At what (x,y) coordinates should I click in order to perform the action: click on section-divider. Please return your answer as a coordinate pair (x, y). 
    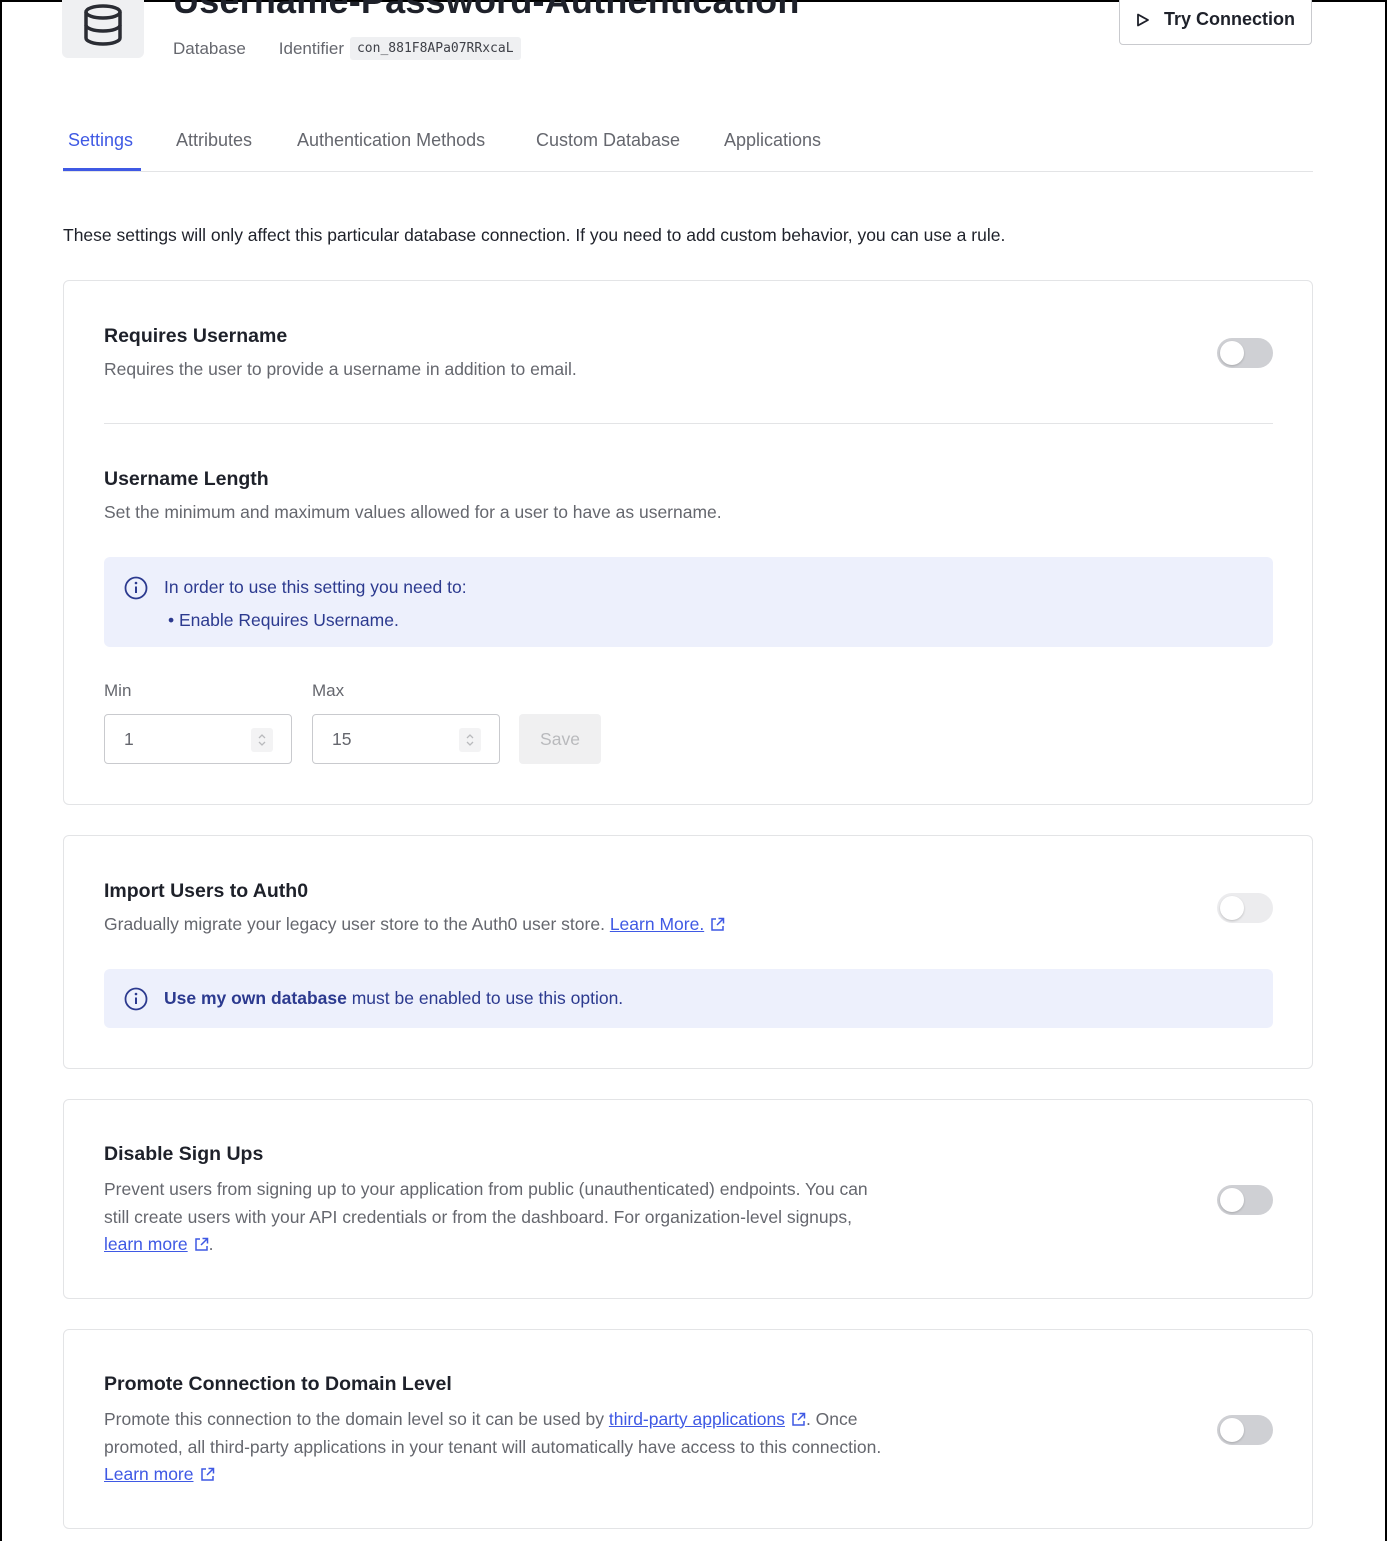
    Looking at the image, I should click on (688, 423).